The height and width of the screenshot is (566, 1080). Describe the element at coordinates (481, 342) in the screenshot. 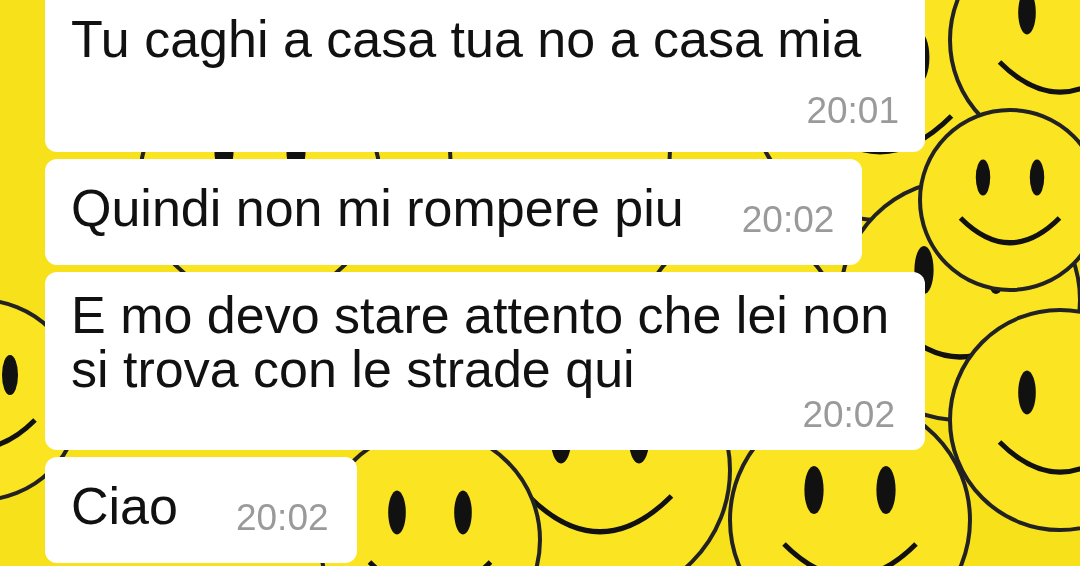

I see `message-text: E mo devo stare attento che lei non si trova con le strade qui` at that location.